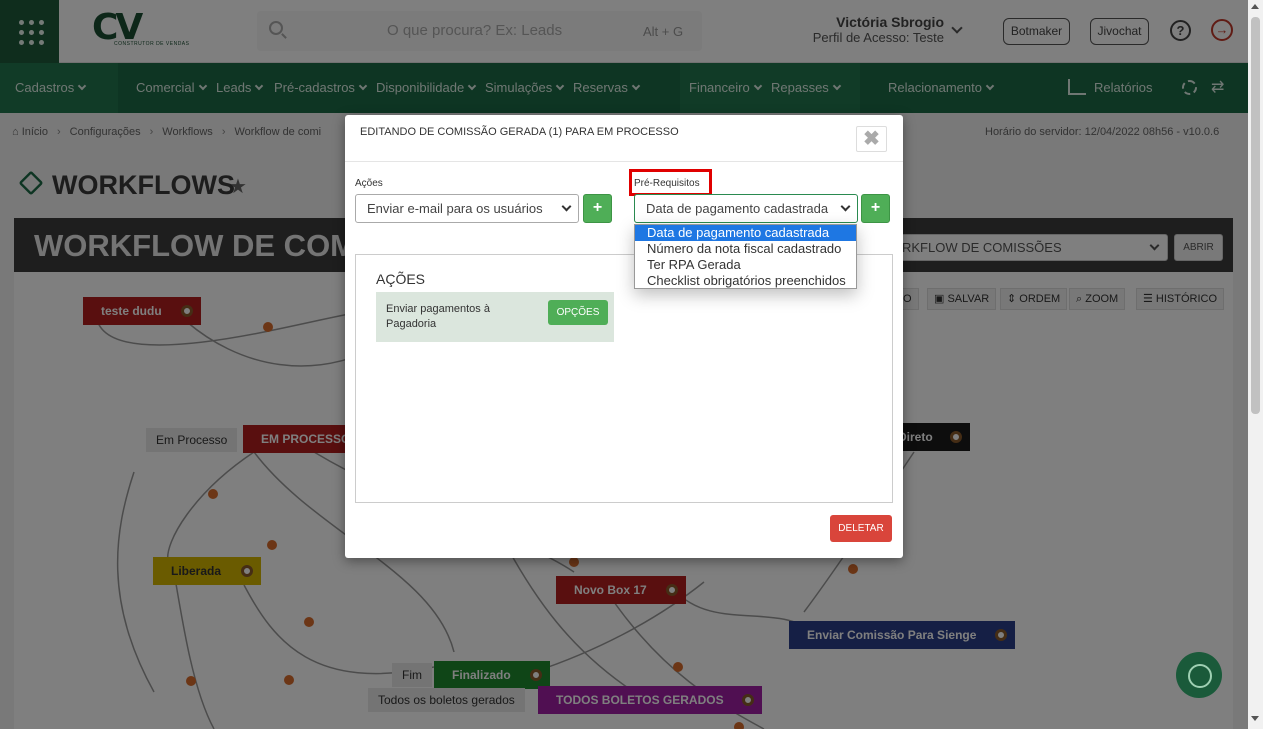 Image resolution: width=1263 pixels, height=729 pixels. I want to click on scroll-up-icon, so click(1255, 6).